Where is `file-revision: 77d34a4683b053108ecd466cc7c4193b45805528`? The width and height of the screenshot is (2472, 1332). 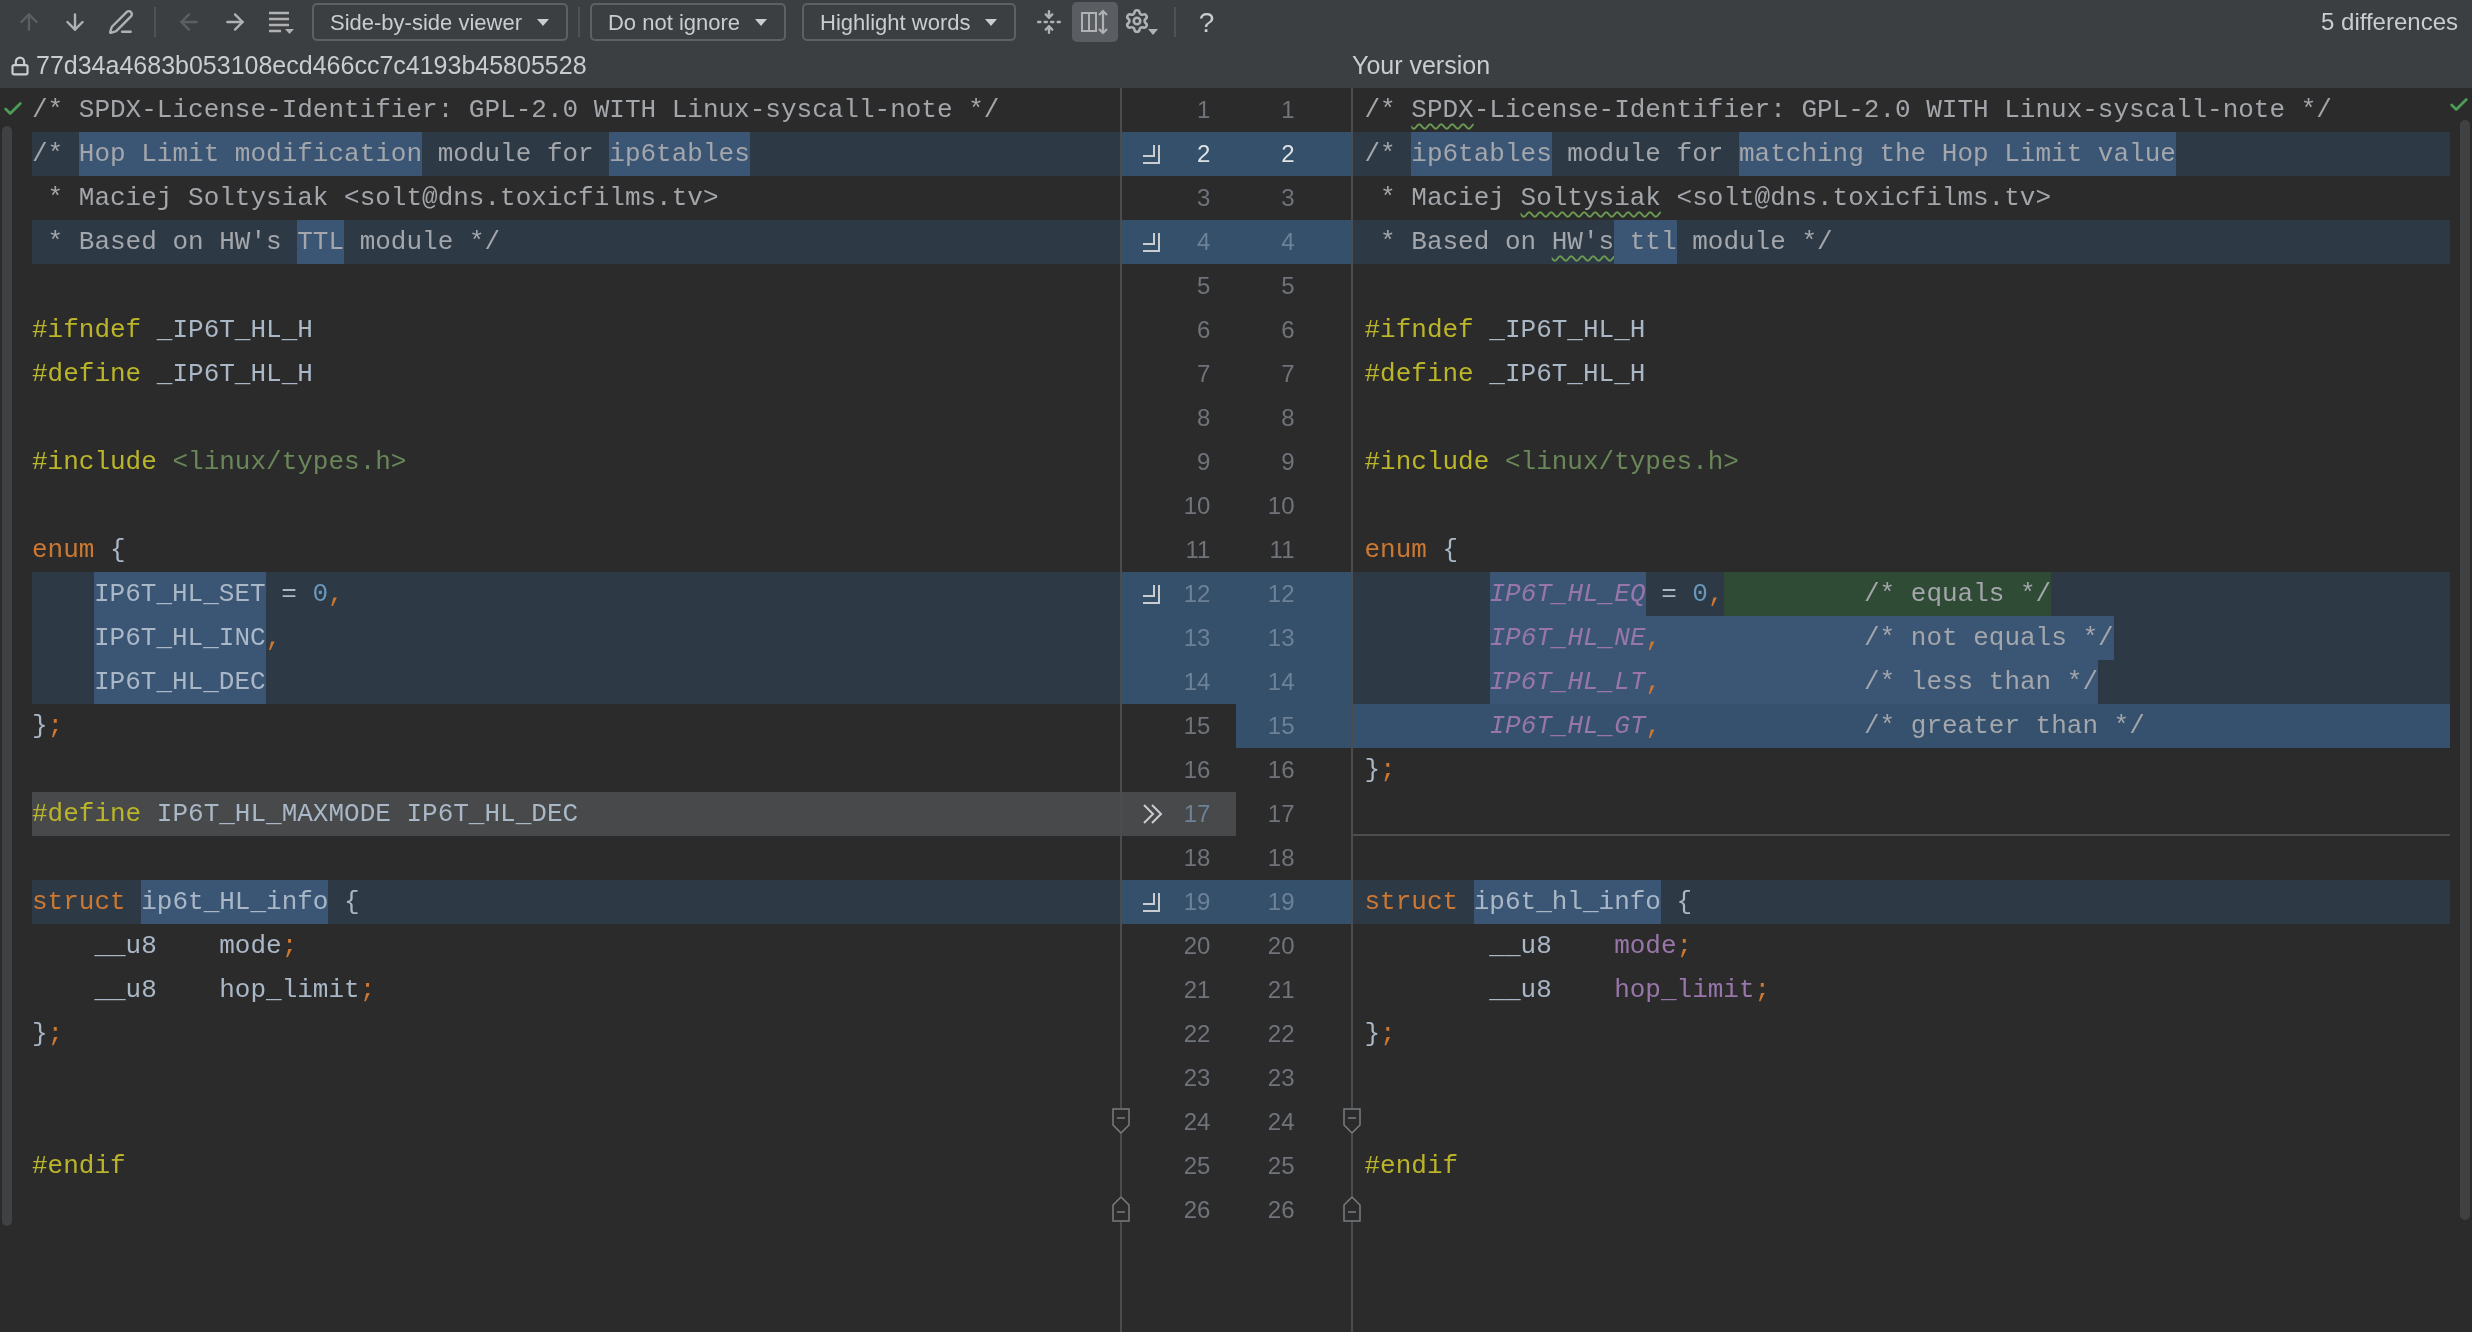
file-revision: 77d34a4683b053108ecd466cc7c4193b45805528 is located at coordinates (311, 66).